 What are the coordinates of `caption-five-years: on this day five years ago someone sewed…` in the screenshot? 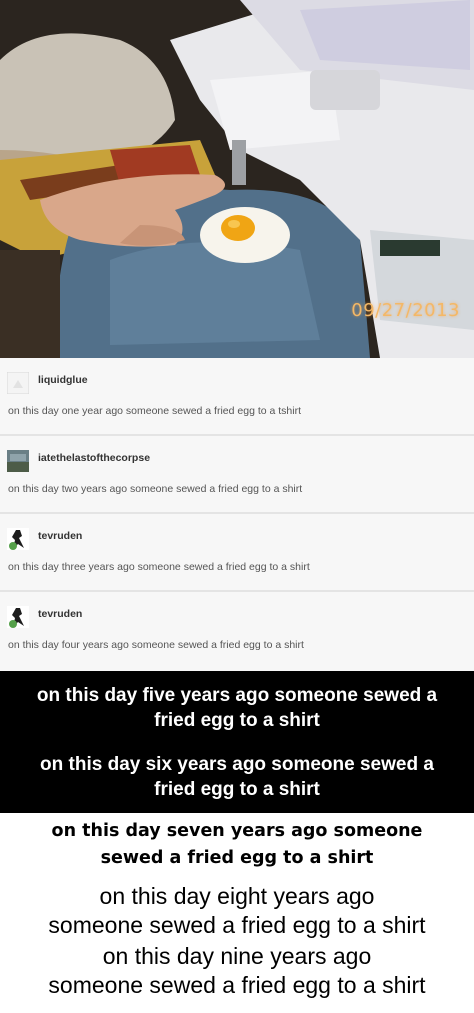 It's located at (237, 708).